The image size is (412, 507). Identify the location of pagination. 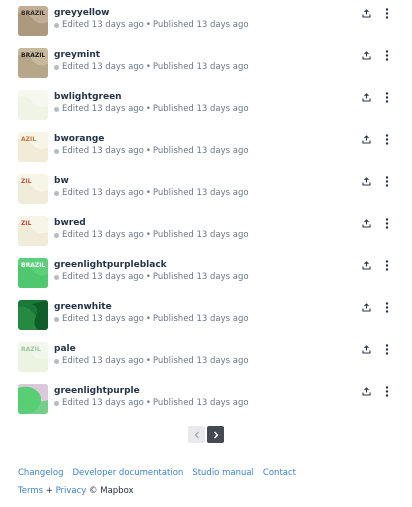
(206, 434).